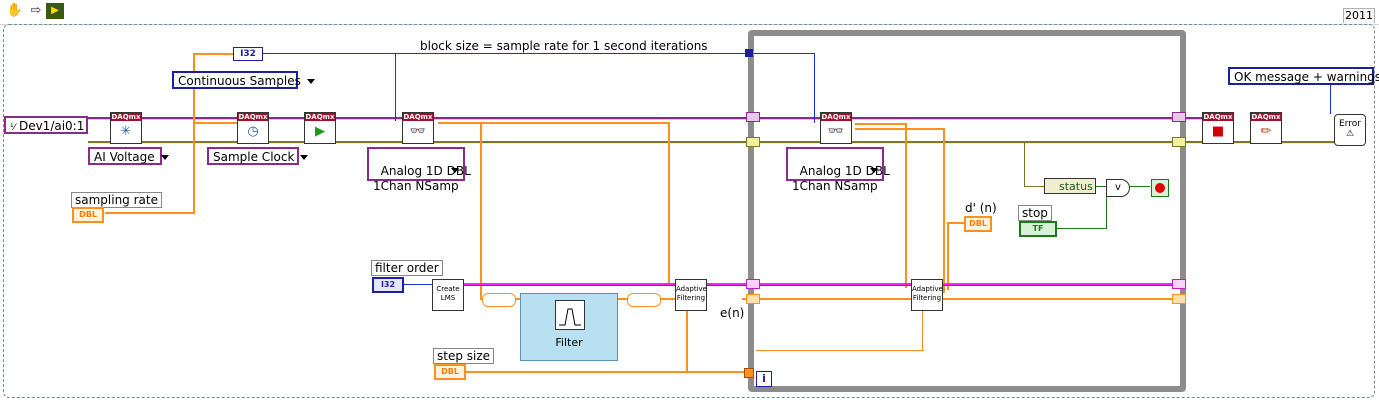 This screenshot has height=402, width=1379. I want to click on create-lms-vi: Create LMS, so click(448, 295).